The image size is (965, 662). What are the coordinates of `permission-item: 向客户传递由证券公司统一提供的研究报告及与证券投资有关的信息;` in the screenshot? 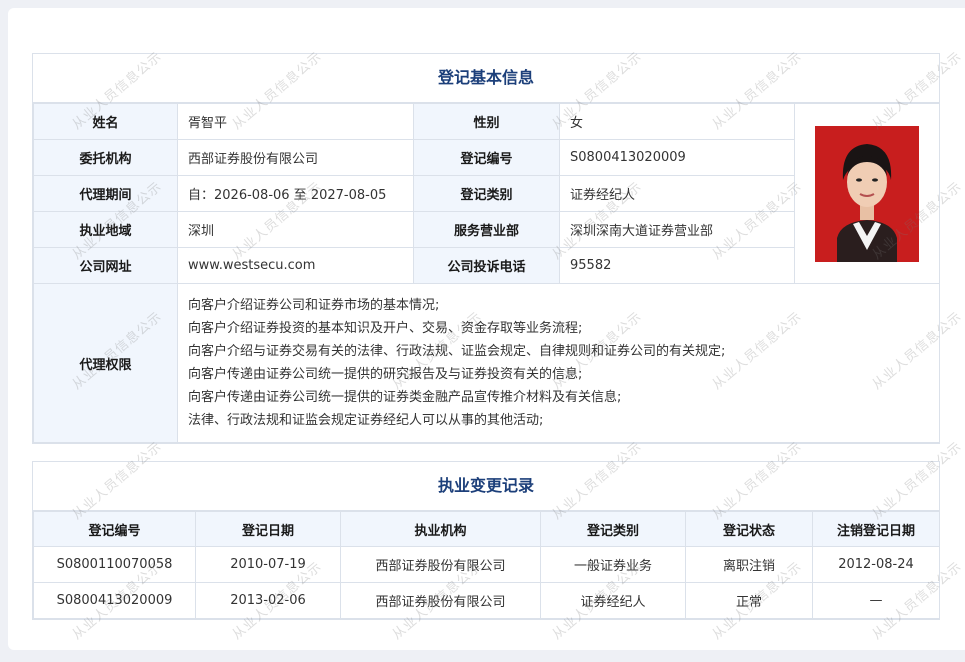 It's located at (385, 374).